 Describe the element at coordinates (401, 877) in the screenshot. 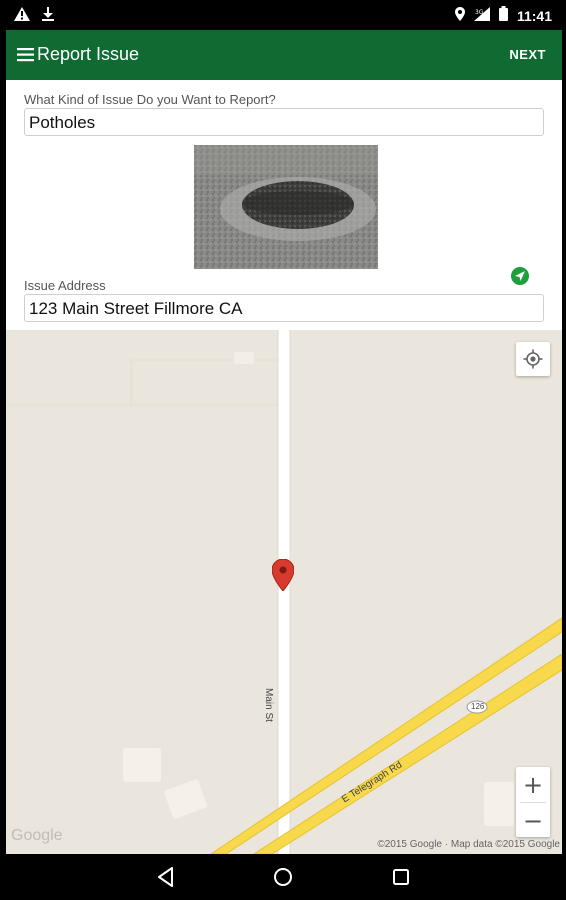

I see `recents-icon` at that location.